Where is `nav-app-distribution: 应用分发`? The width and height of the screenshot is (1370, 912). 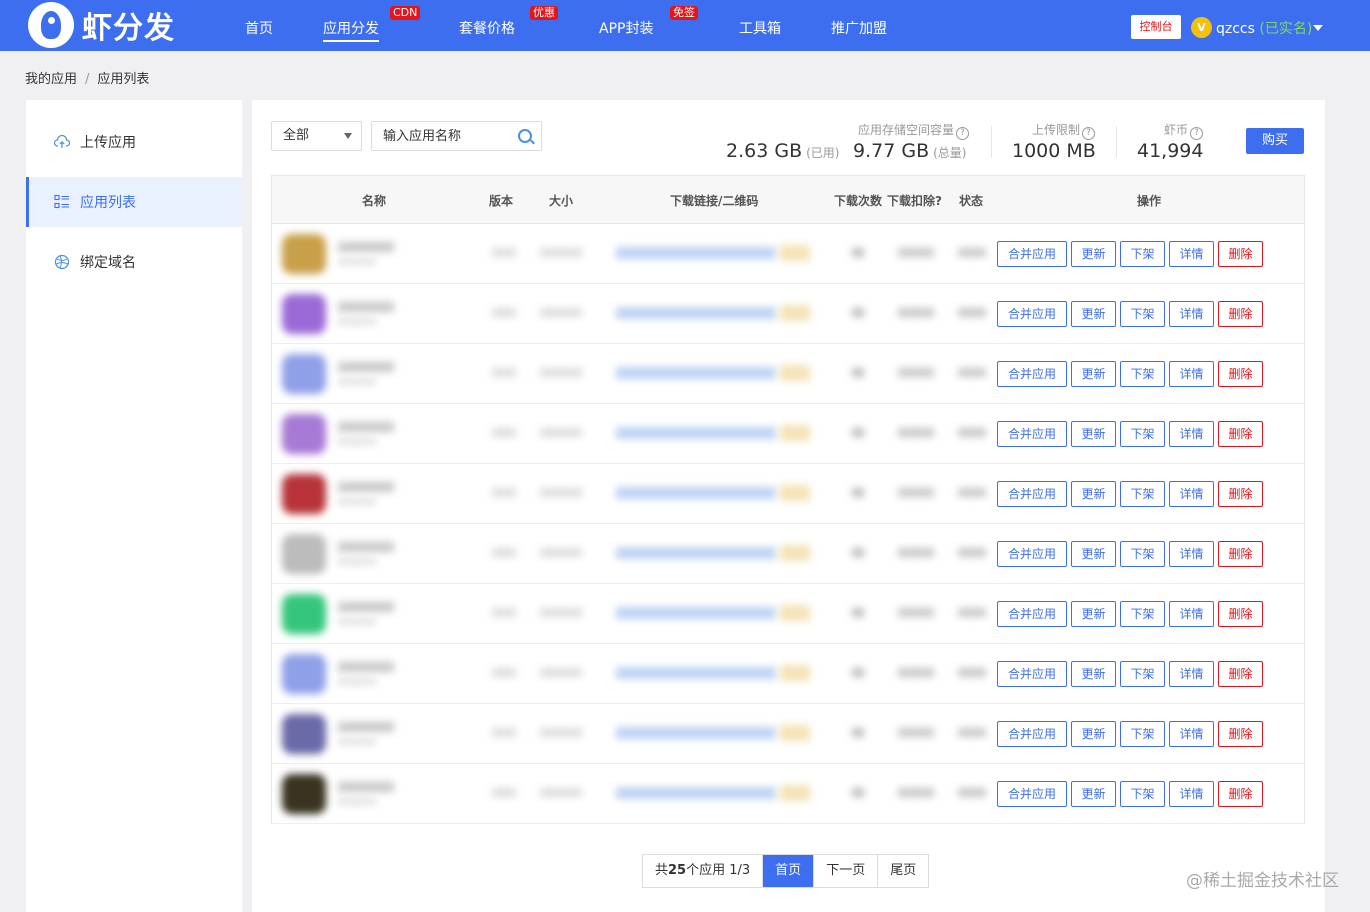
nav-app-distribution: 应用分发 is located at coordinates (351, 30).